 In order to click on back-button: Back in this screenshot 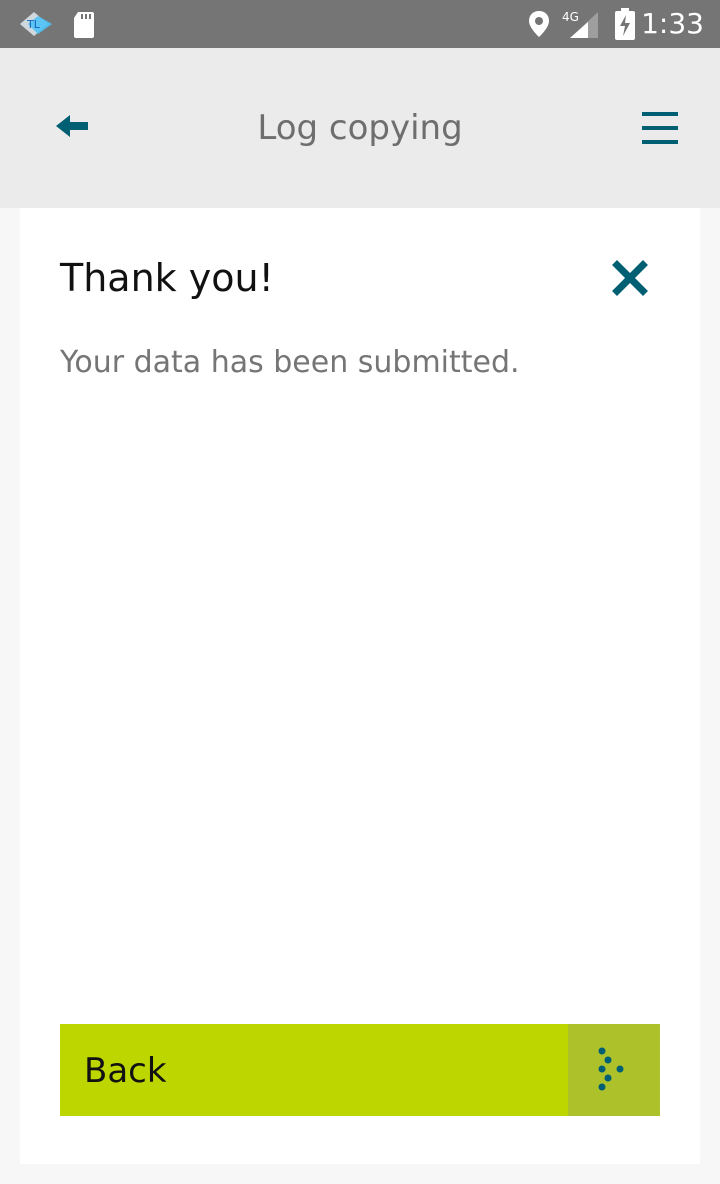, I will do `click(360, 1070)`.